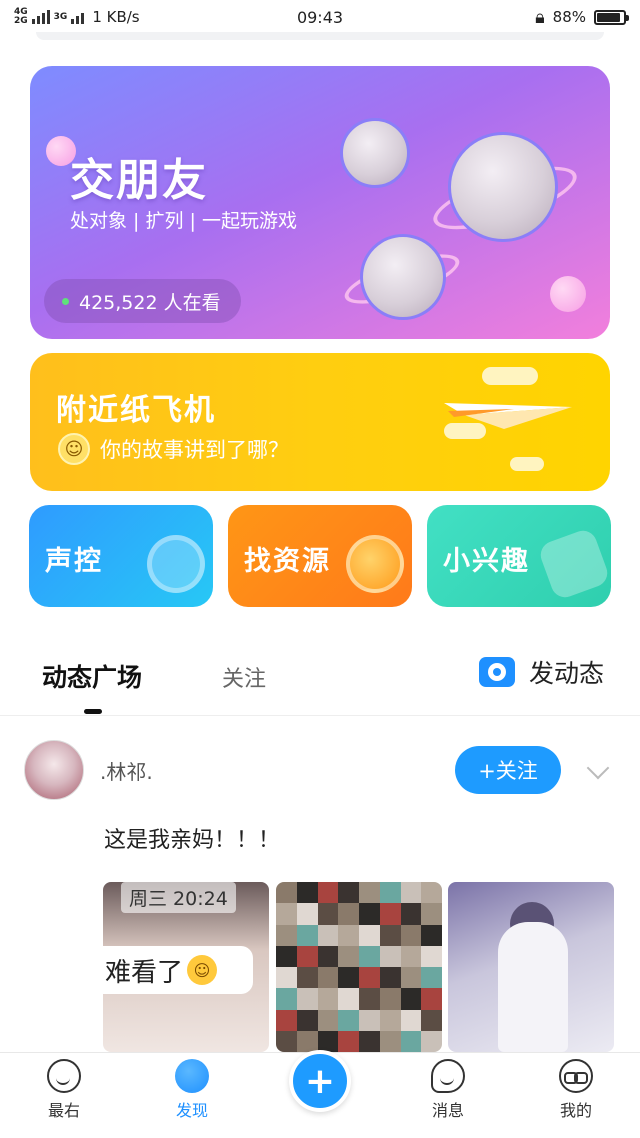 This screenshot has height=1138, width=640. Describe the element at coordinates (287, 561) in the screenshot. I see `find-resources-label: 找资源` at that location.